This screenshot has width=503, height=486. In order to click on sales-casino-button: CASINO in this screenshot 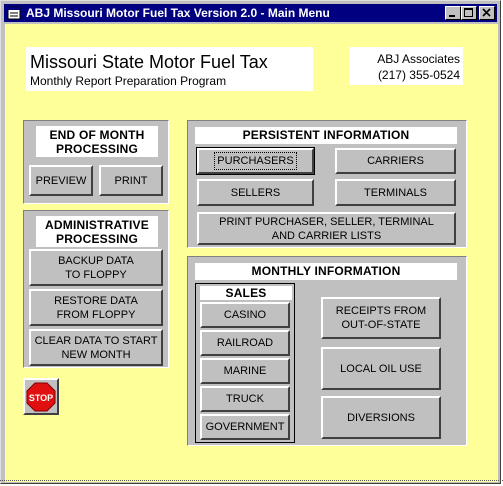, I will do `click(245, 315)`.